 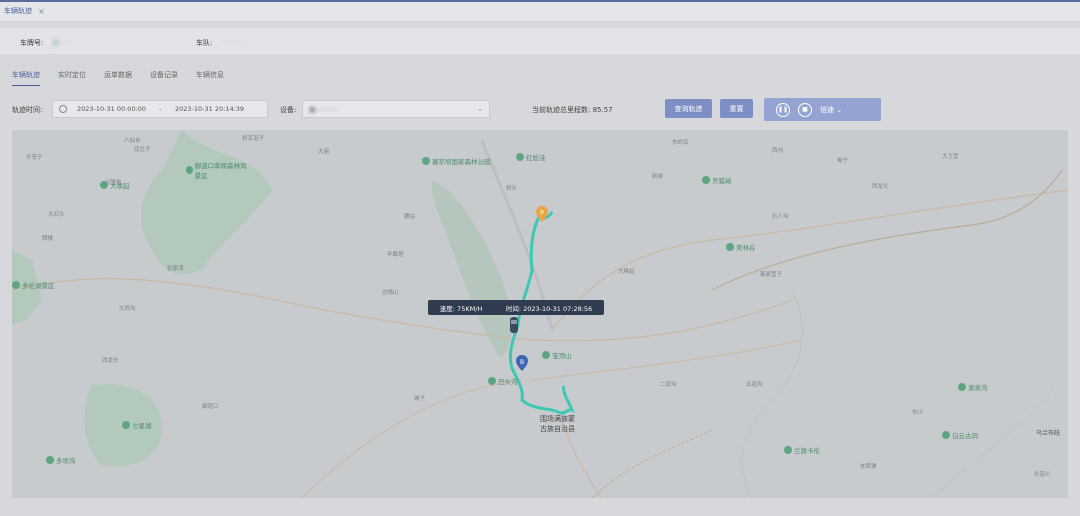 What do you see at coordinates (754, 385) in the screenshot?
I see `map-label: 五道沟` at bounding box center [754, 385].